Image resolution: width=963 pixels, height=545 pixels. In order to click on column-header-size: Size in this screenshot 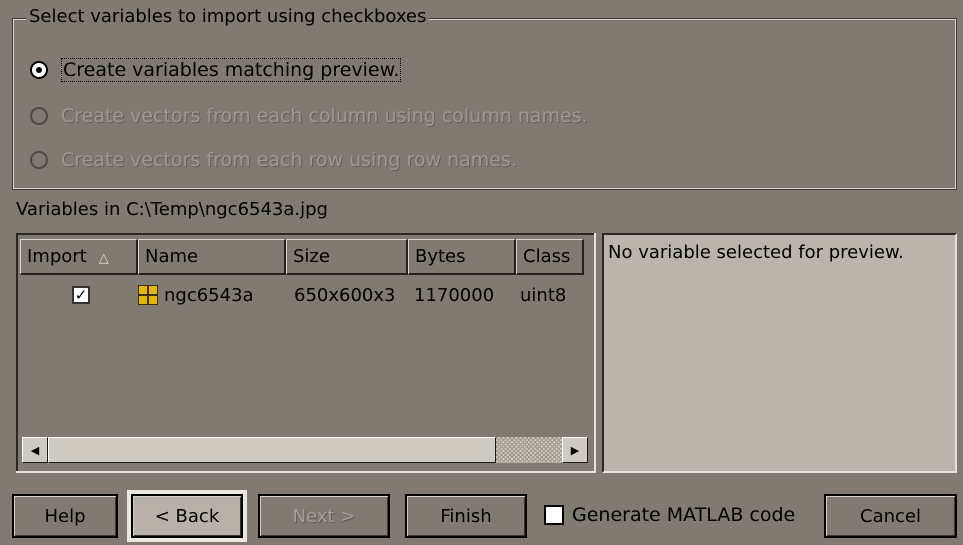, I will do `click(347, 257)`.